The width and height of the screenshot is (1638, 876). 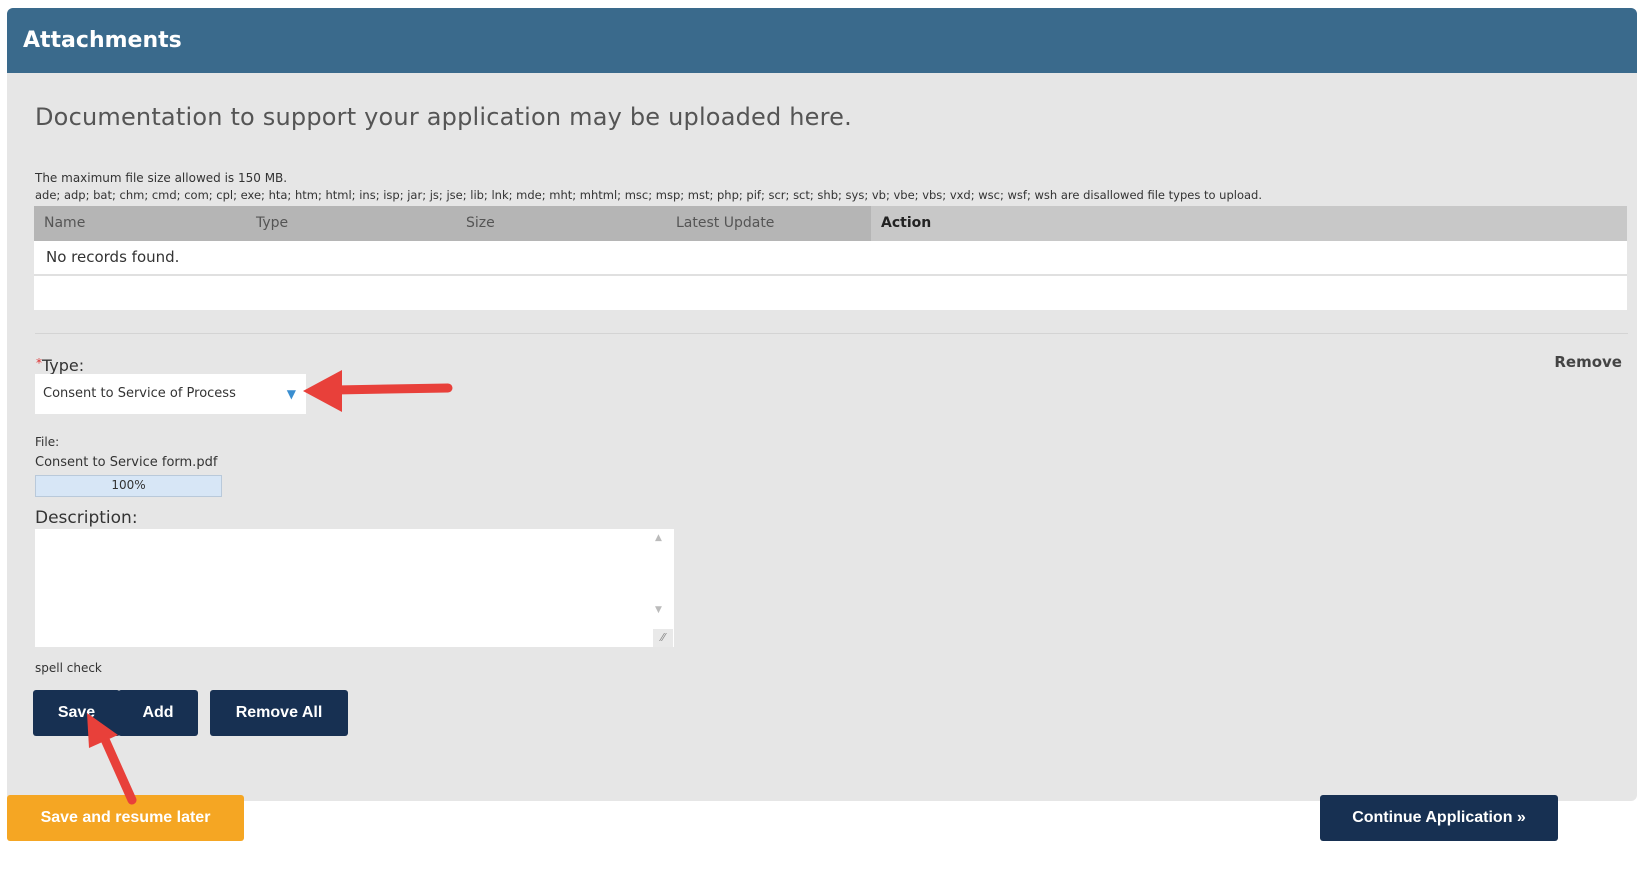 I want to click on upload-progress-bar: 100%, so click(x=128, y=486).